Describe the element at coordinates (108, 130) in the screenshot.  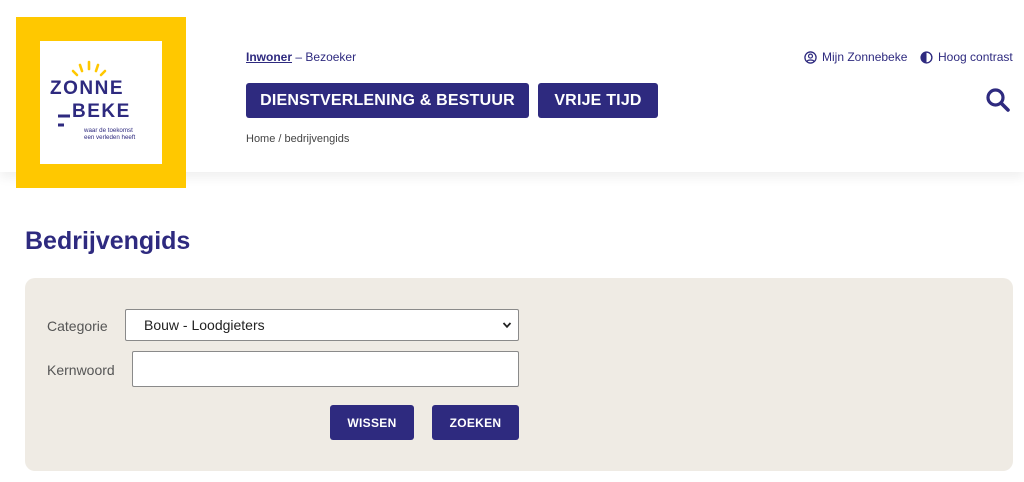
I see `logo-tagline-1: waar de toekomst` at that location.